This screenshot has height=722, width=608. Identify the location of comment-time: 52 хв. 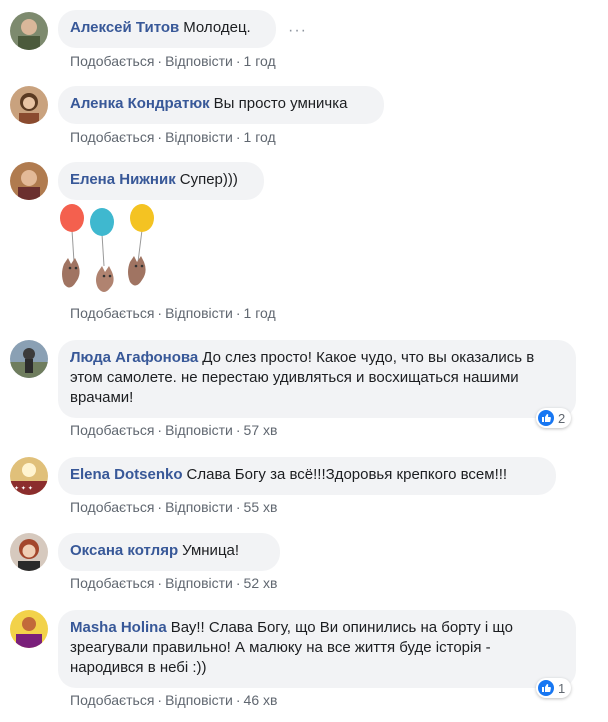
(261, 583).